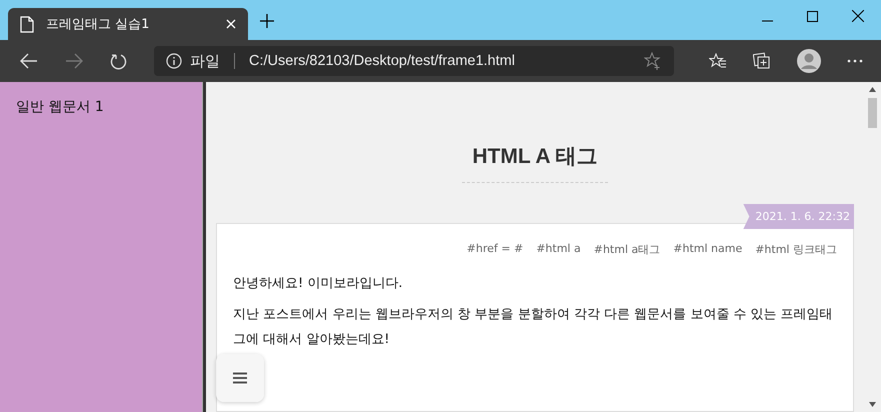  Describe the element at coordinates (174, 61) in the screenshot. I see `info-icon` at that location.